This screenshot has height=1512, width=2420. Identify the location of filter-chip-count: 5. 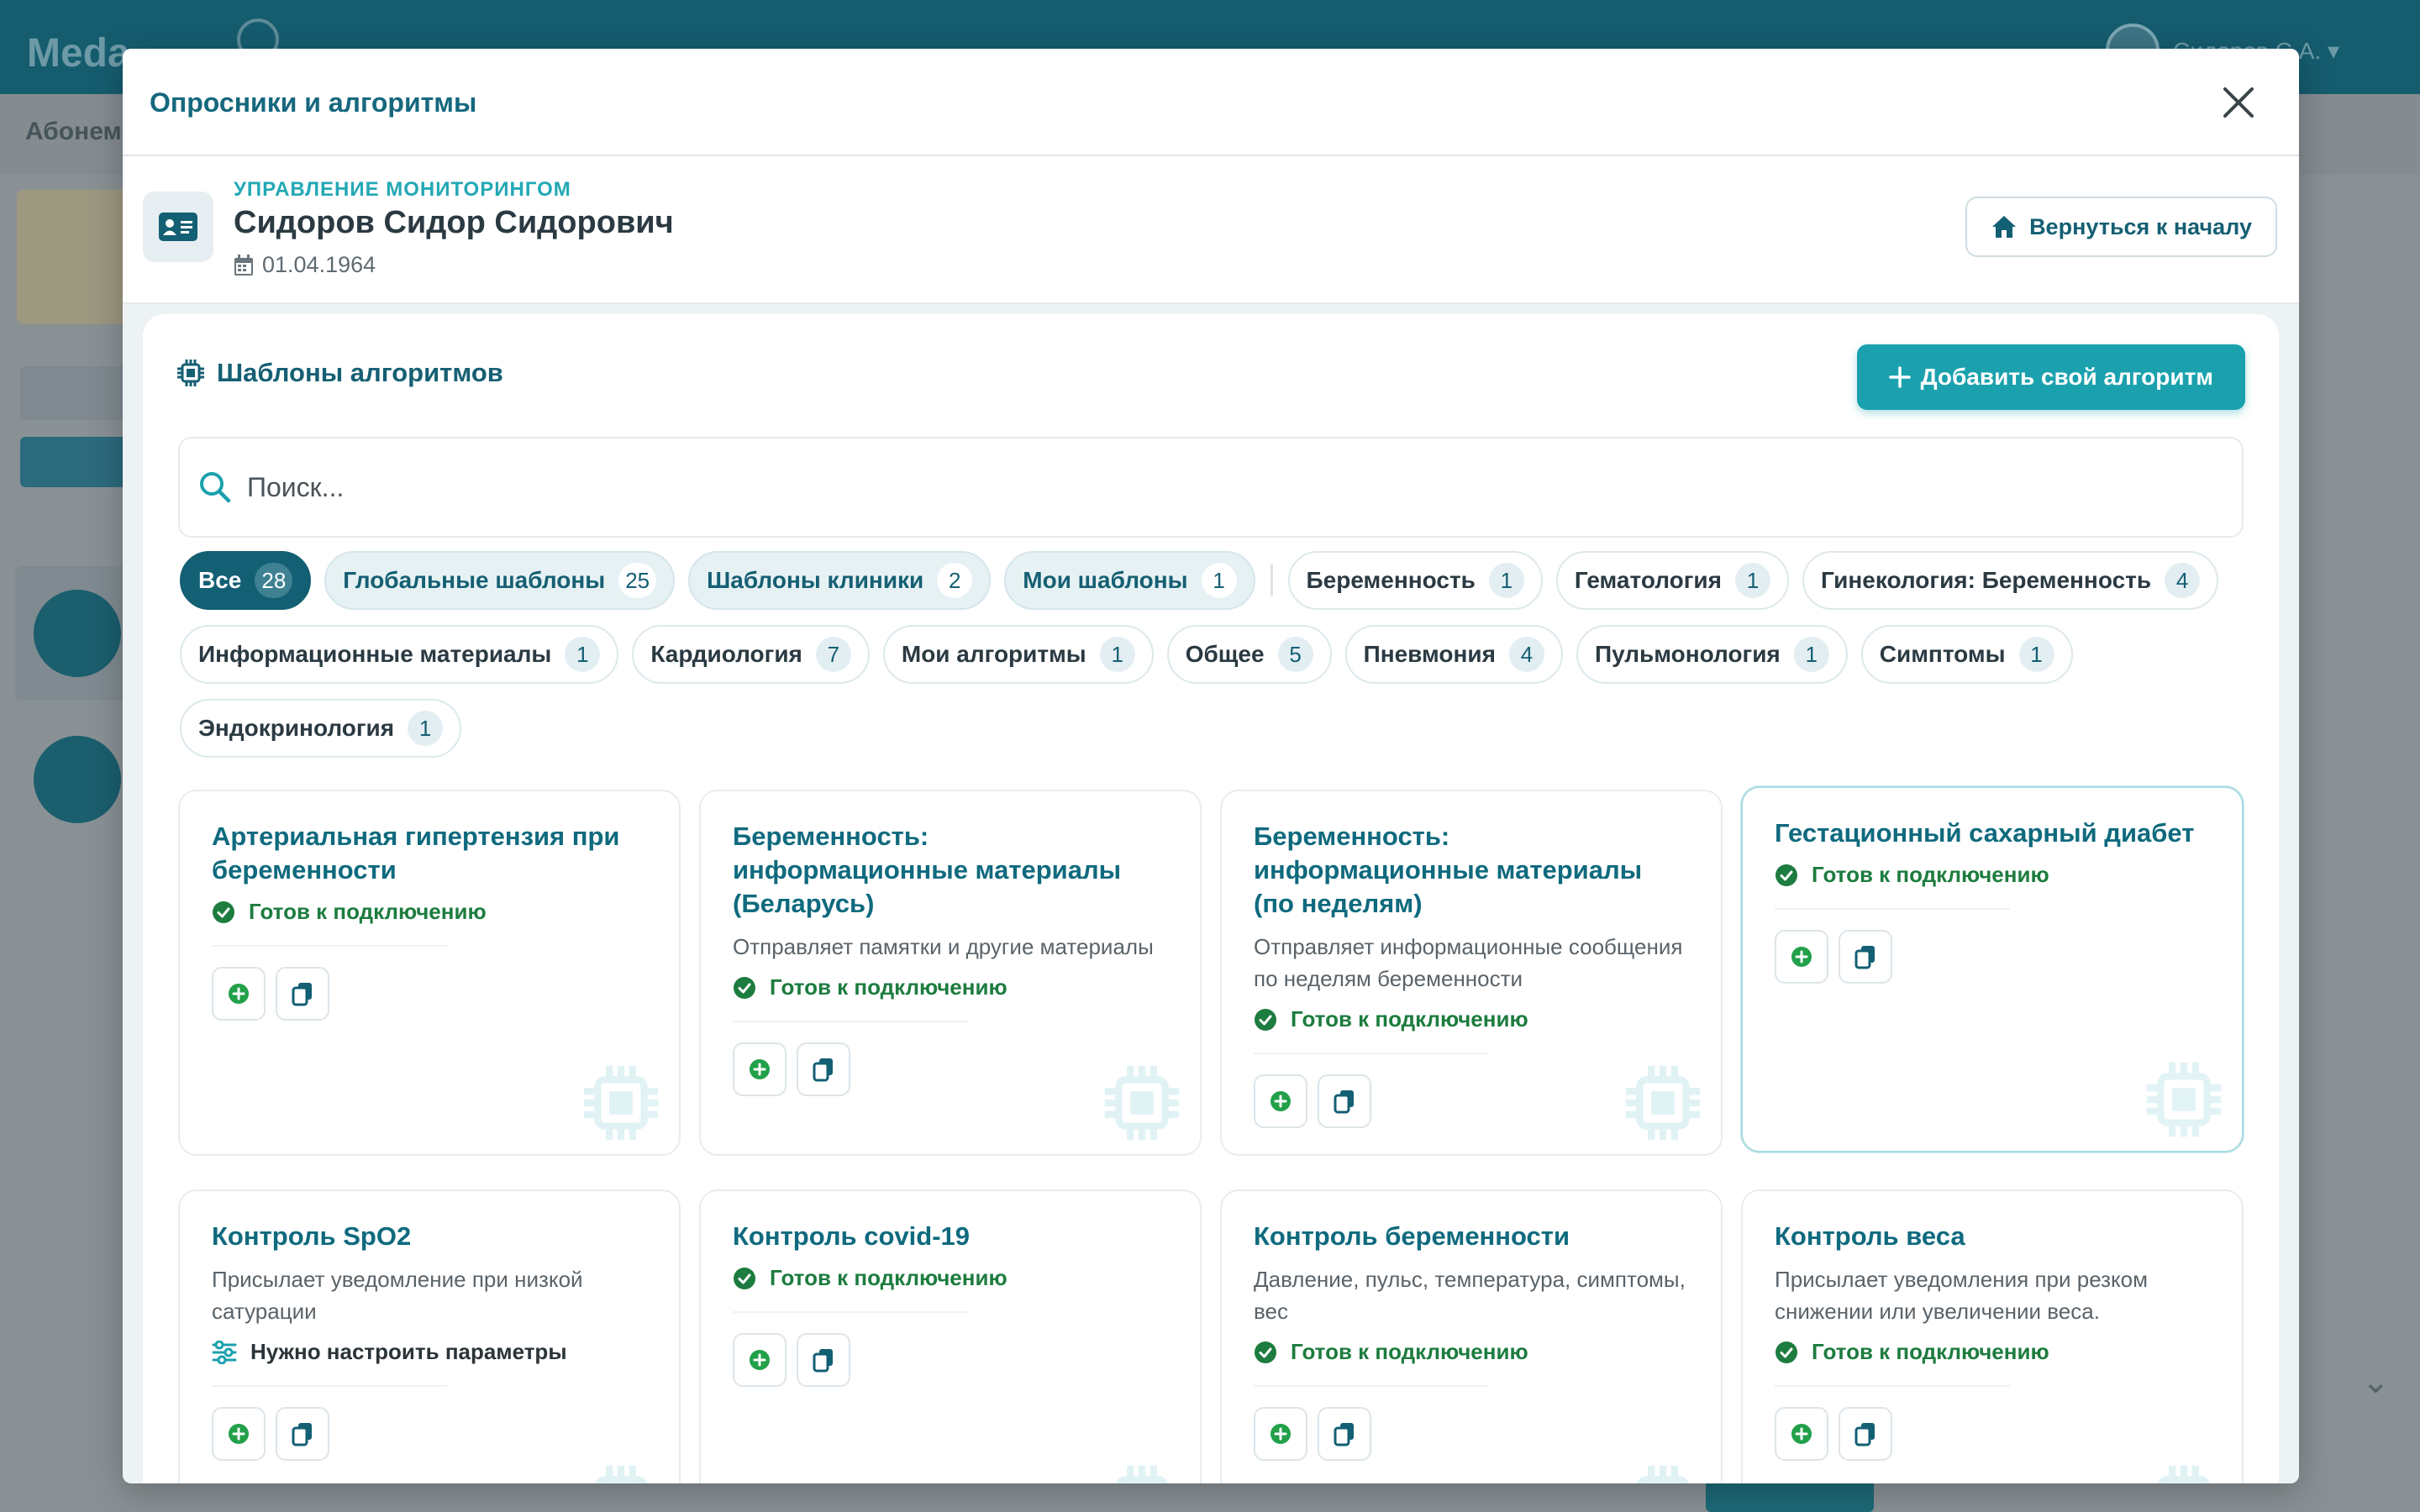
(1295, 654).